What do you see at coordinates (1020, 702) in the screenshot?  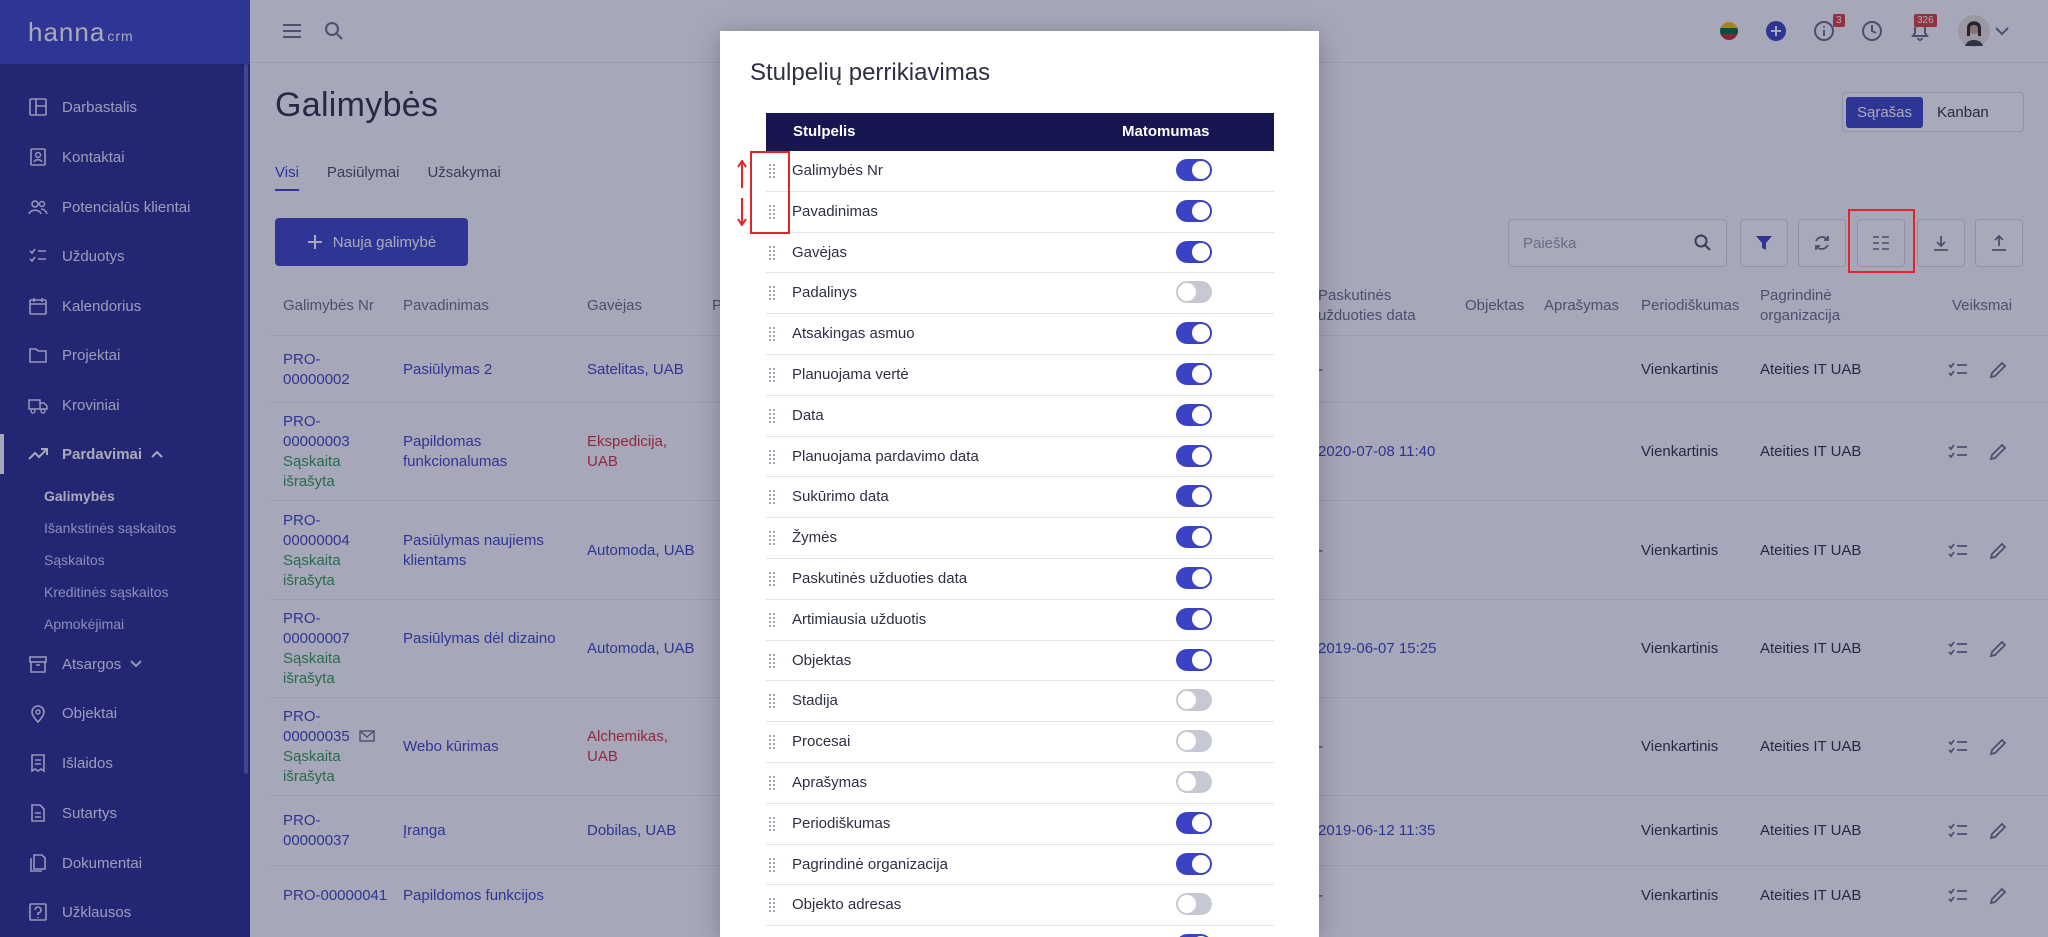 I see `column-row: Stadija` at bounding box center [1020, 702].